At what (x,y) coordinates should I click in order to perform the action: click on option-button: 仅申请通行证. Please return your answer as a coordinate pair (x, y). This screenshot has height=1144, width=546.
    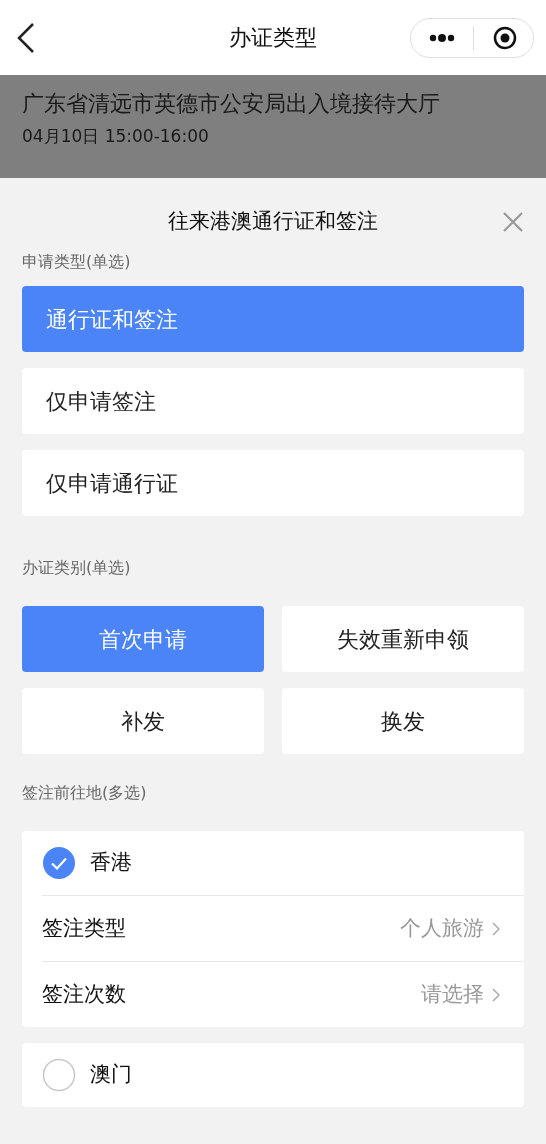
    Looking at the image, I should click on (273, 483).